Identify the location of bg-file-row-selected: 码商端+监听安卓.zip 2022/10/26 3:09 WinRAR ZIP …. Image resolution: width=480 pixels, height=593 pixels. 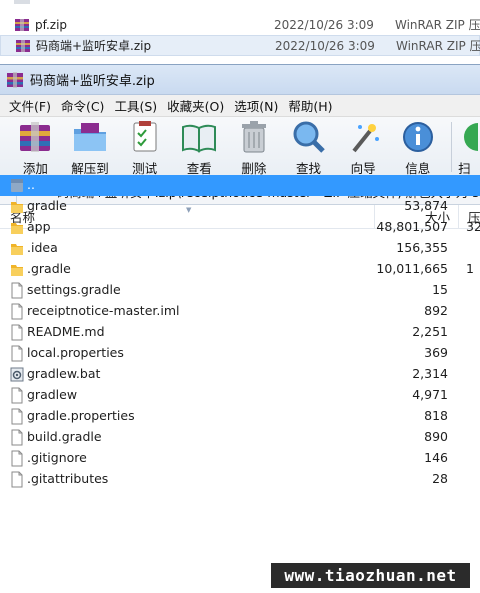
(240, 45).